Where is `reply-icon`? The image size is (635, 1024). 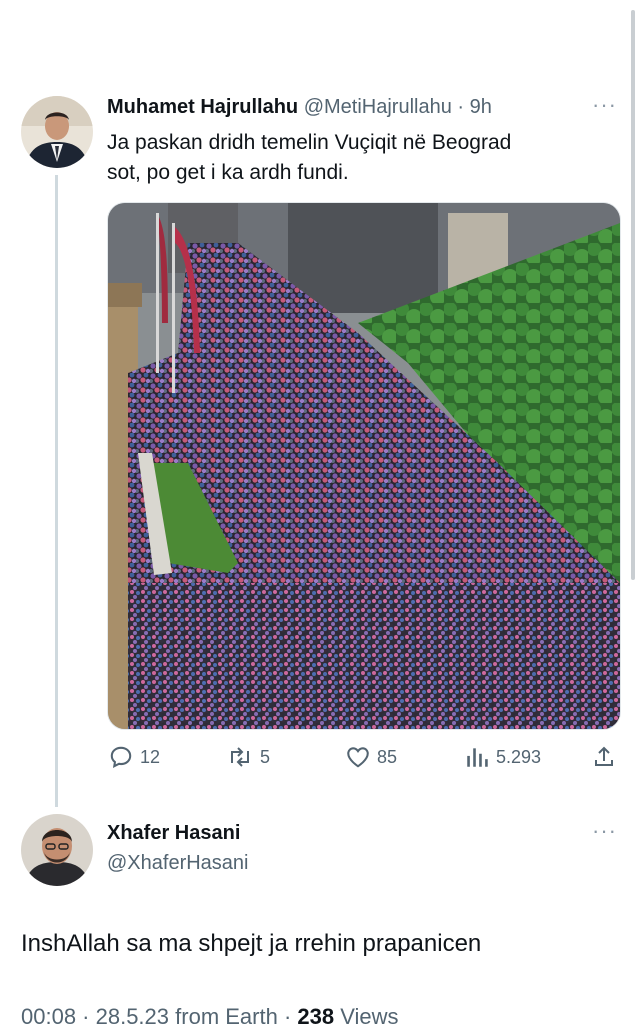 reply-icon is located at coordinates (121, 757).